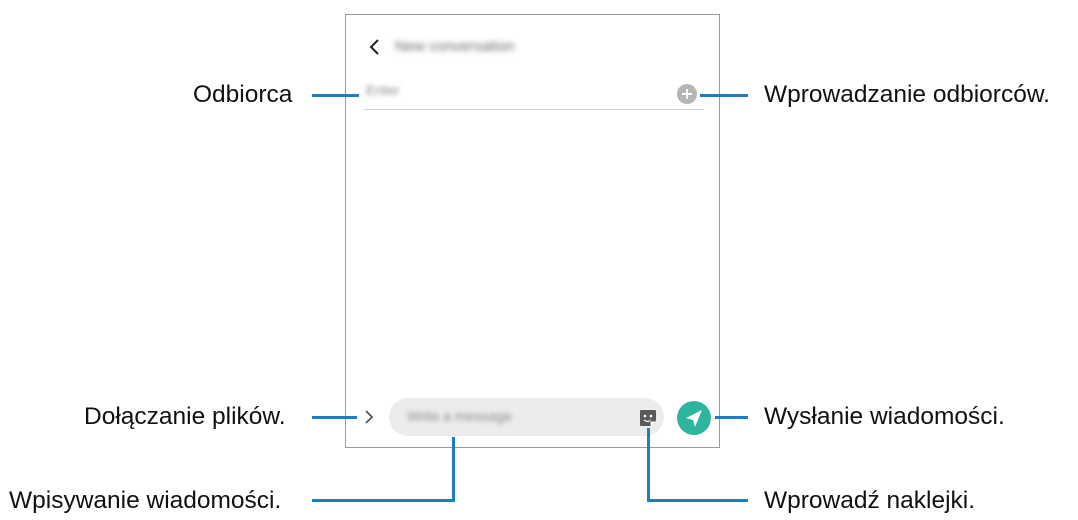 The width and height of the screenshot is (1078, 520). I want to click on callout-add-line, so click(724, 95).